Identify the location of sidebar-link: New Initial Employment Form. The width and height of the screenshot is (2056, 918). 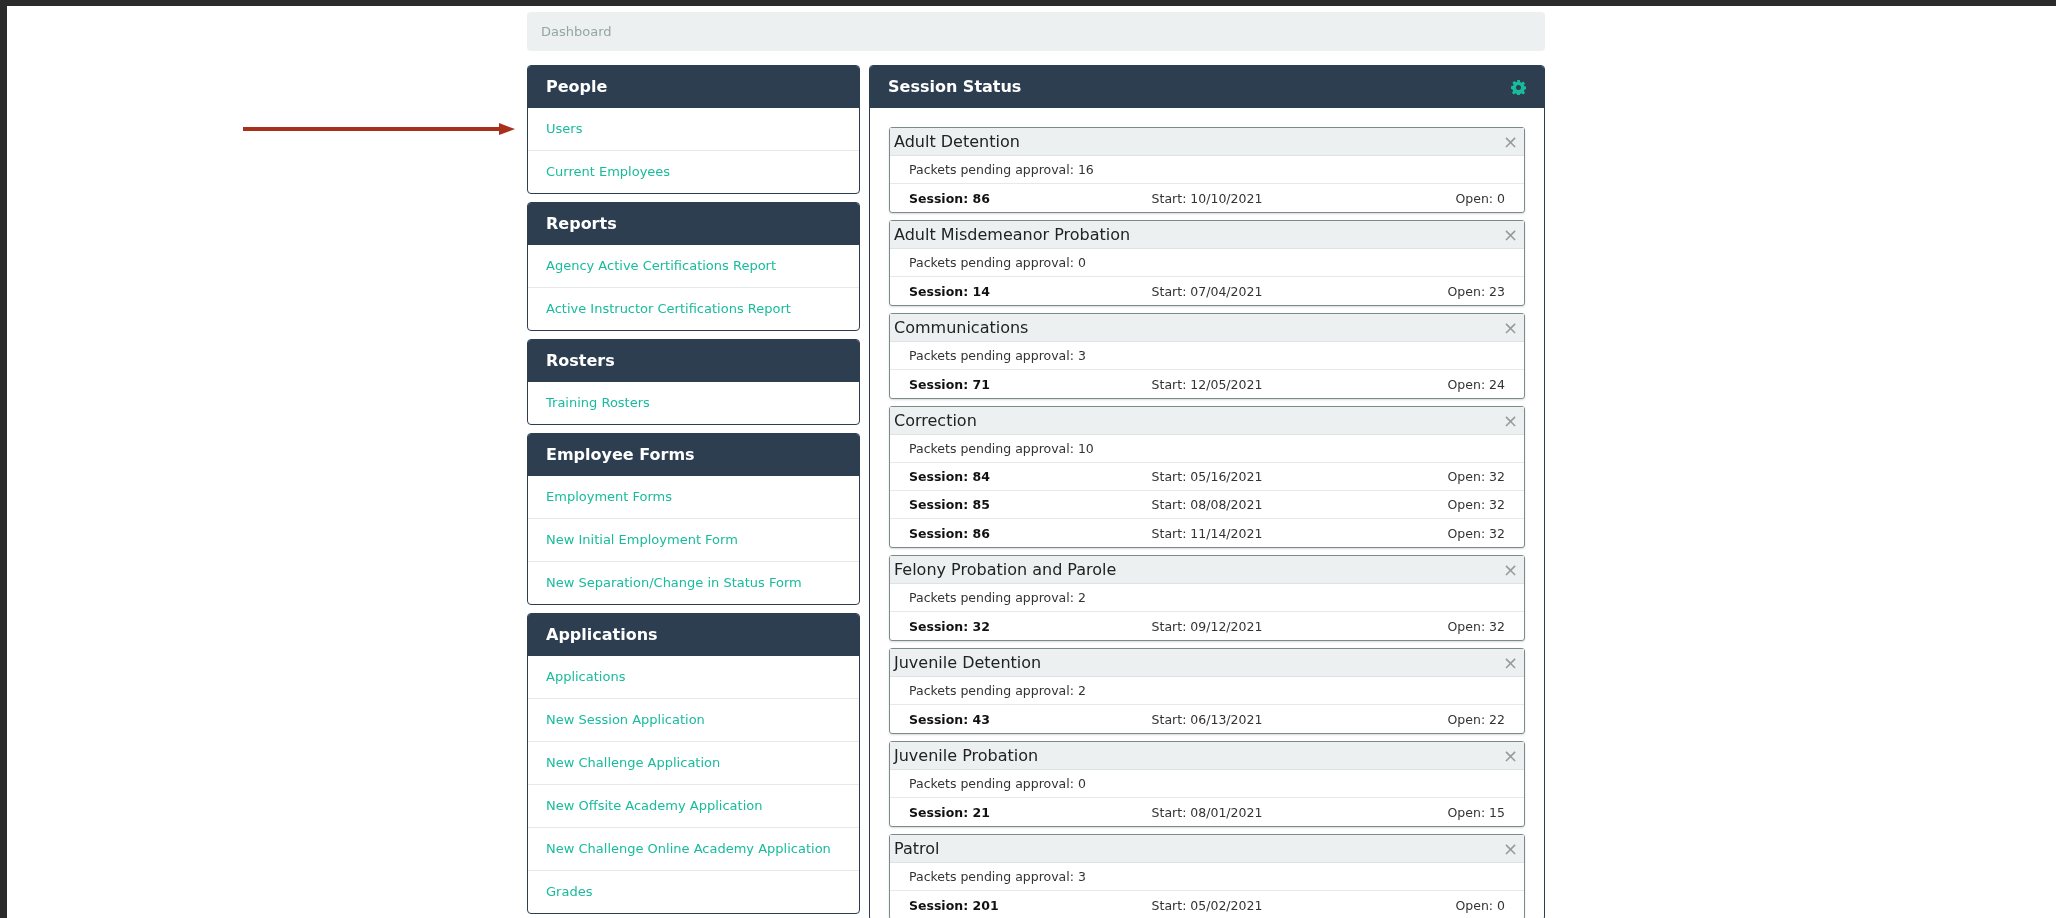
(693, 539).